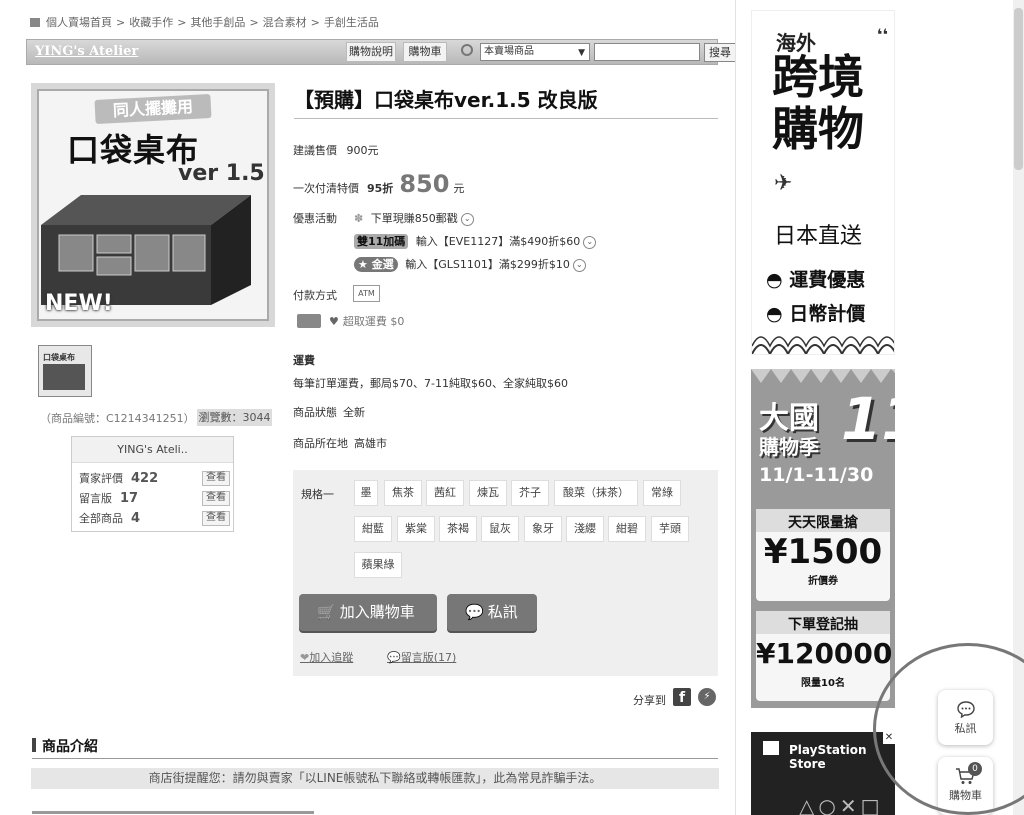 Image resolution: width=1024 pixels, height=815 pixels. Describe the element at coordinates (351, 22) in the screenshot. I see `breadcrumb-item: 手創生活品` at that location.